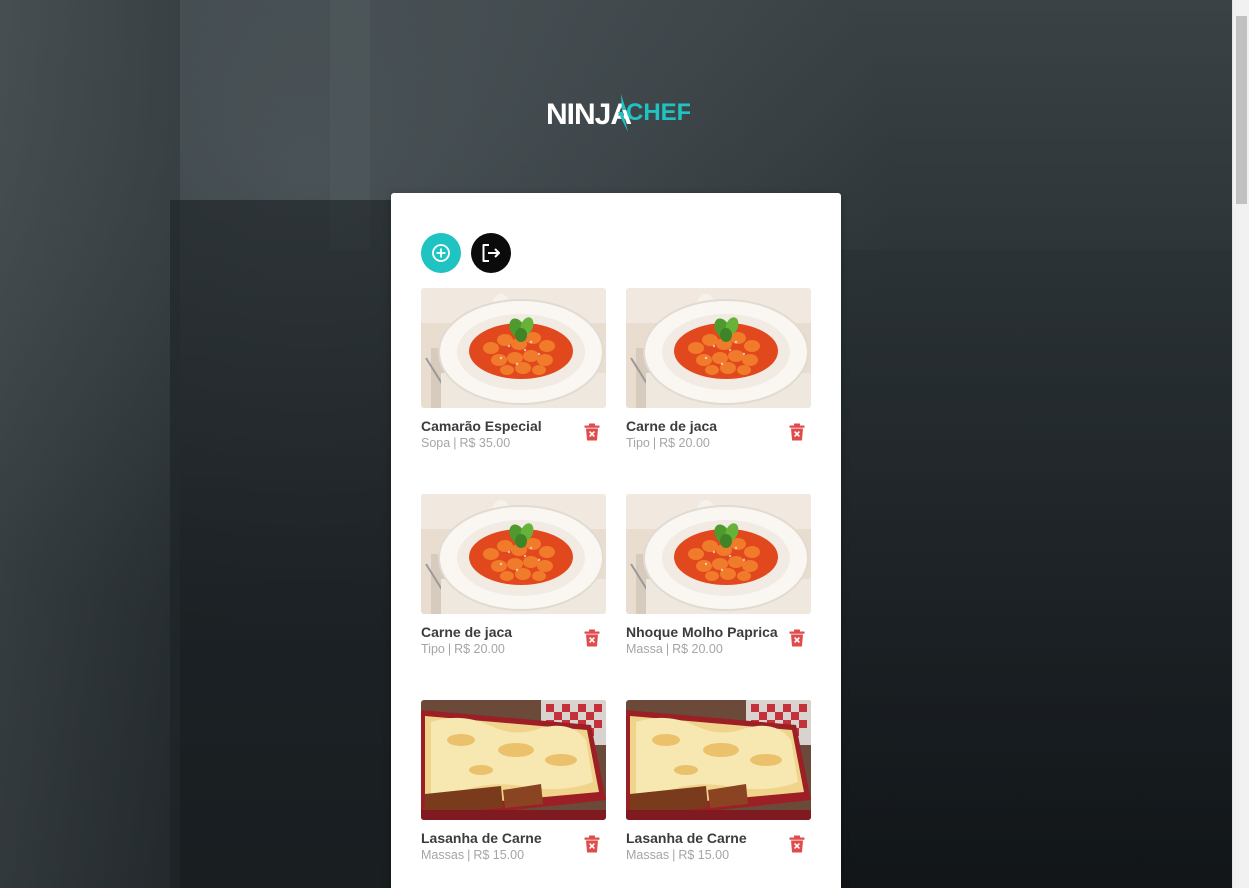 Image resolution: width=1249 pixels, height=888 pixels. I want to click on logout-button, so click(491, 253).